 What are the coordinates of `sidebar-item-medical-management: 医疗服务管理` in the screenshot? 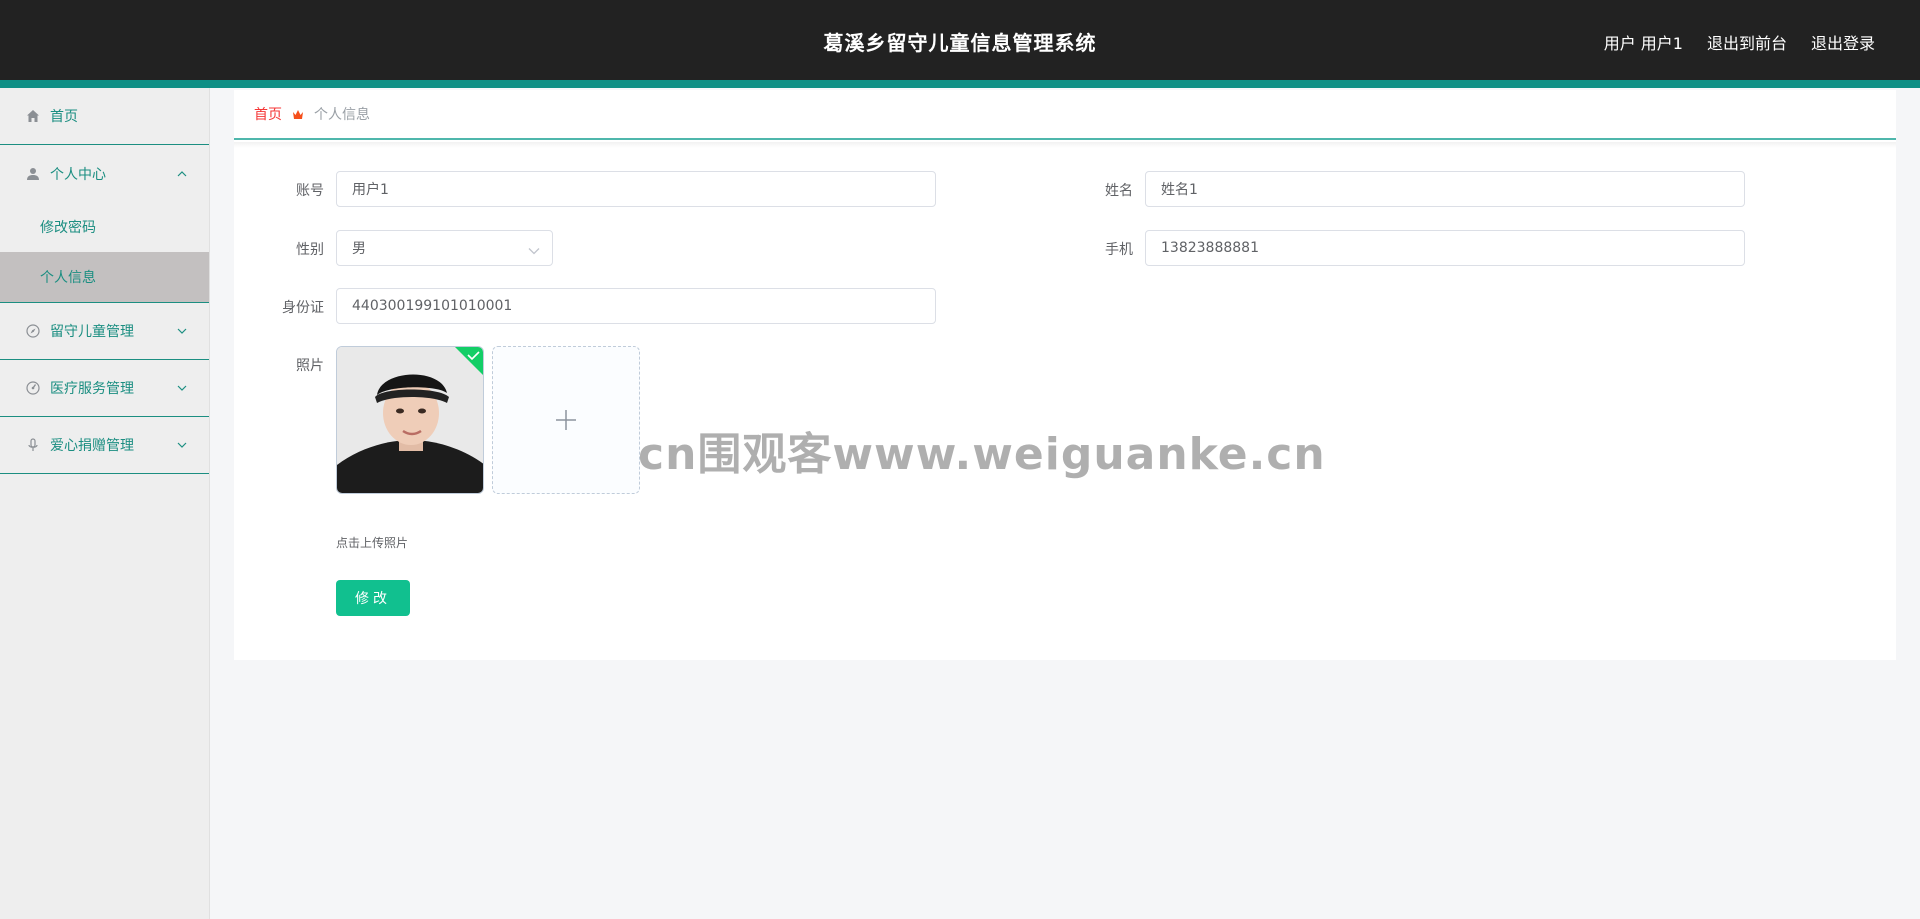 It's located at (104, 388).